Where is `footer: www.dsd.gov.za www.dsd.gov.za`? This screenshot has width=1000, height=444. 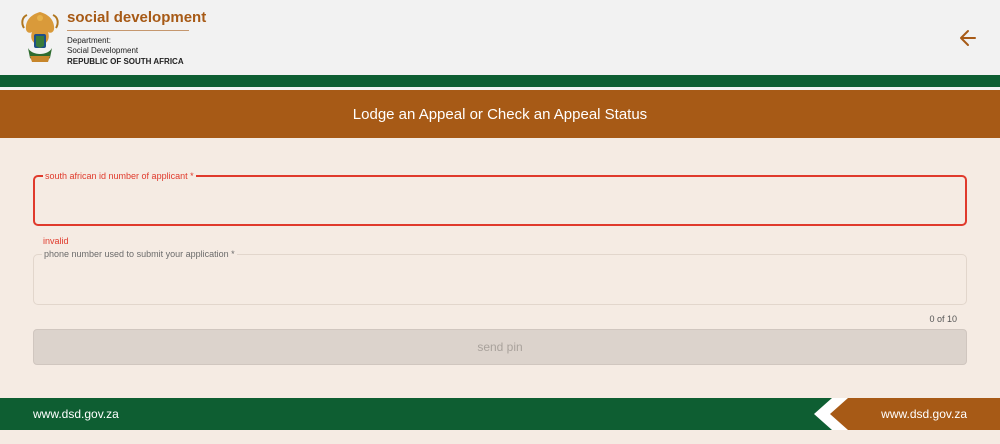 footer: www.dsd.gov.za www.dsd.gov.za is located at coordinates (500, 414).